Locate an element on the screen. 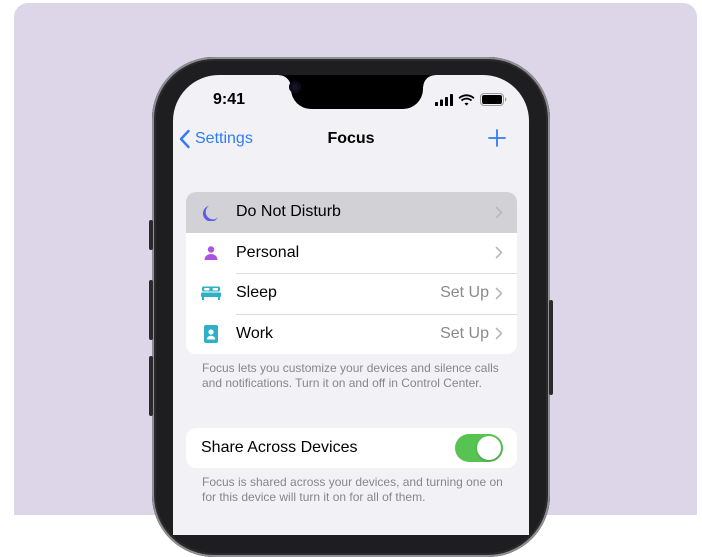 This screenshot has width=702, height=557. page-title: Focus is located at coordinates (351, 138).